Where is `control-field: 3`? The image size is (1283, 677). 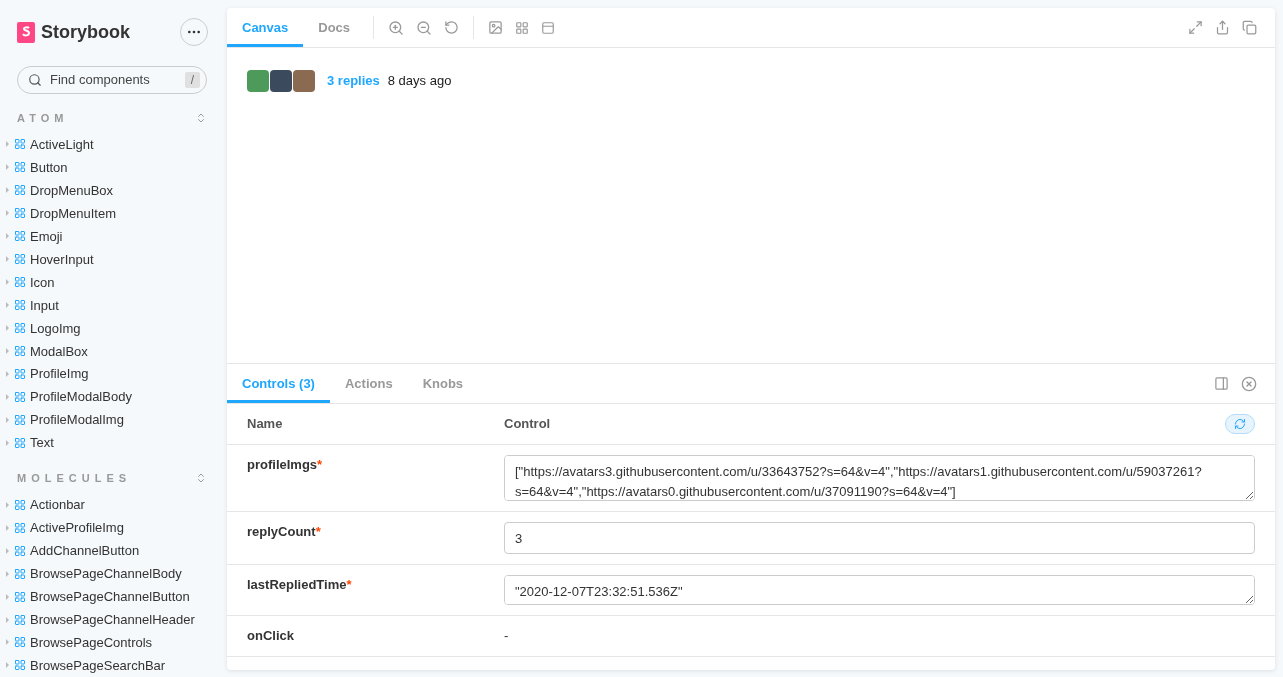 control-field: 3 is located at coordinates (879, 538).